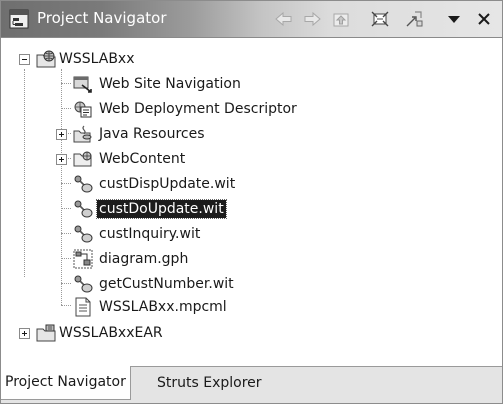 The height and width of the screenshot is (404, 503). Describe the element at coordinates (24, 59) in the screenshot. I see `collapse-toggle` at that location.